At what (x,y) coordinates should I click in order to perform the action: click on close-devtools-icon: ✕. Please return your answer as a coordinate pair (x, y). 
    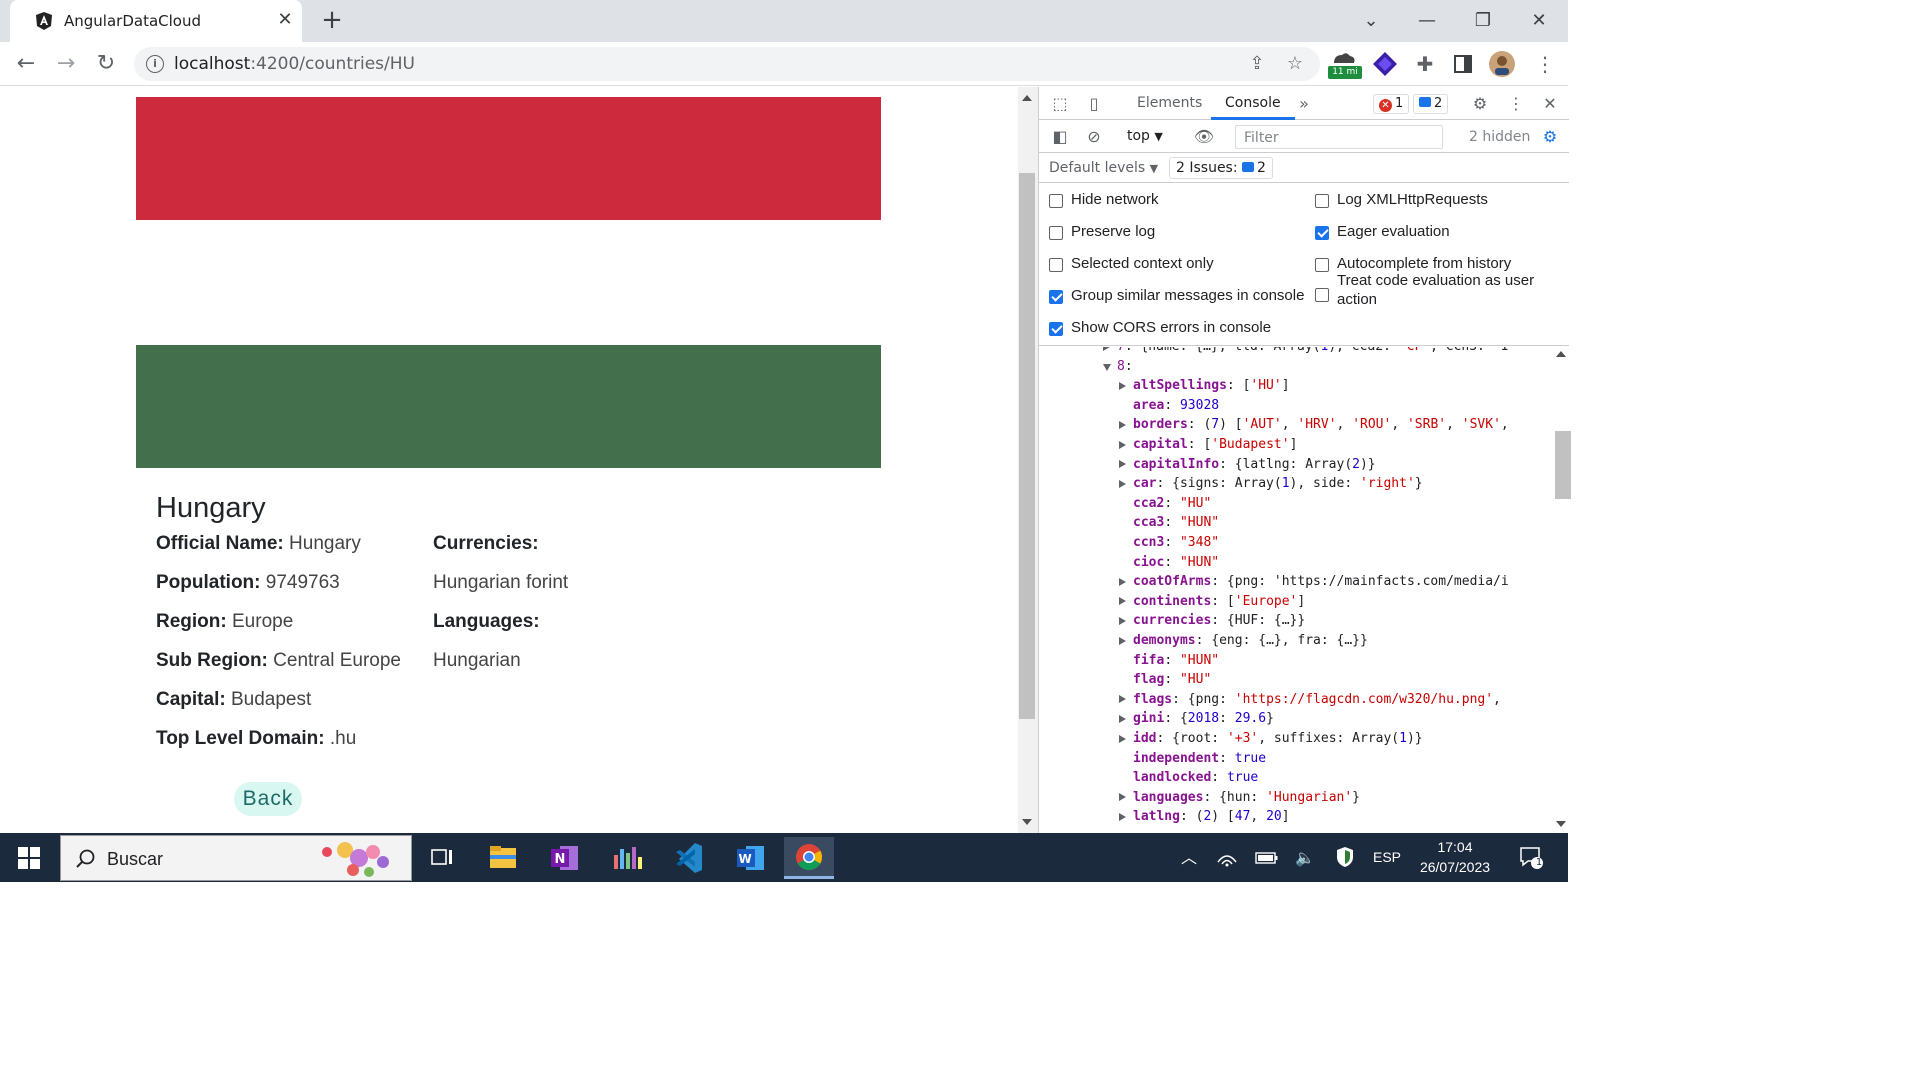
    Looking at the image, I should click on (1550, 104).